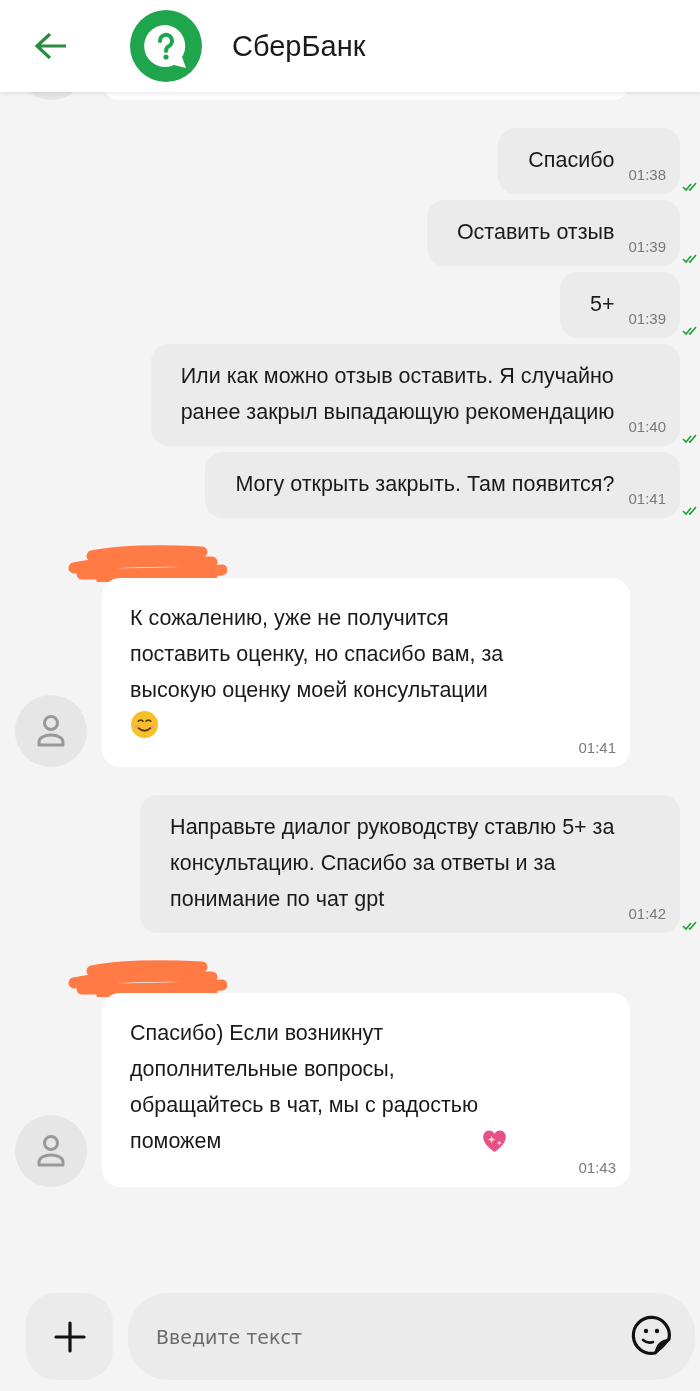 The image size is (700, 1391). I want to click on sticker-icon, so click(652, 1336).